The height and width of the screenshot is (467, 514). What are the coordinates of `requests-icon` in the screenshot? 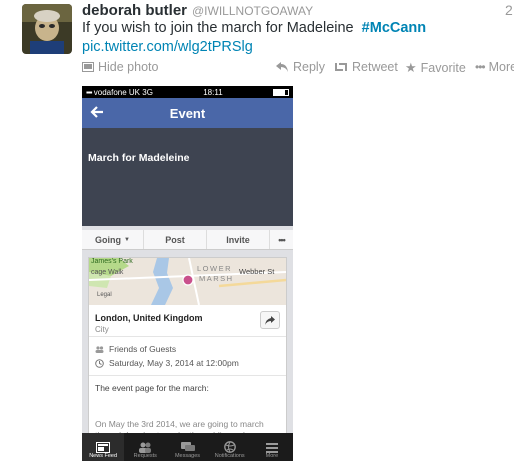 It's located at (145, 447).